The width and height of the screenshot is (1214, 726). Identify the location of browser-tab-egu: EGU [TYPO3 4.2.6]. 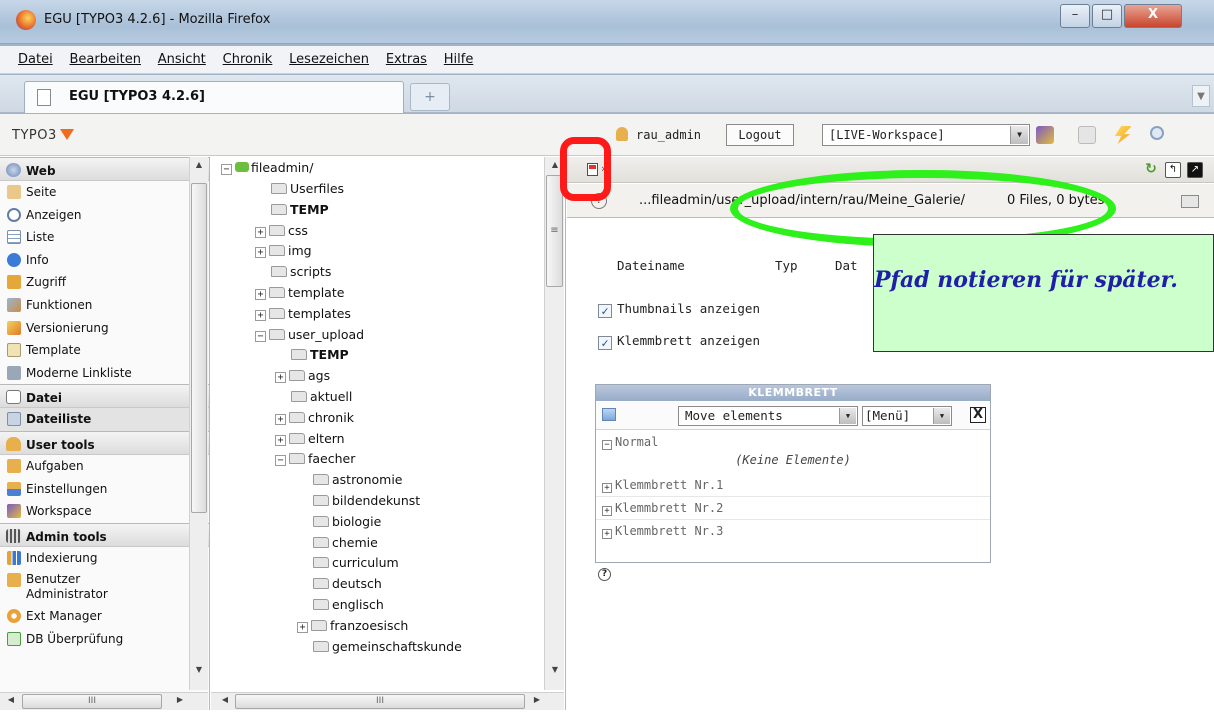
(214, 97).